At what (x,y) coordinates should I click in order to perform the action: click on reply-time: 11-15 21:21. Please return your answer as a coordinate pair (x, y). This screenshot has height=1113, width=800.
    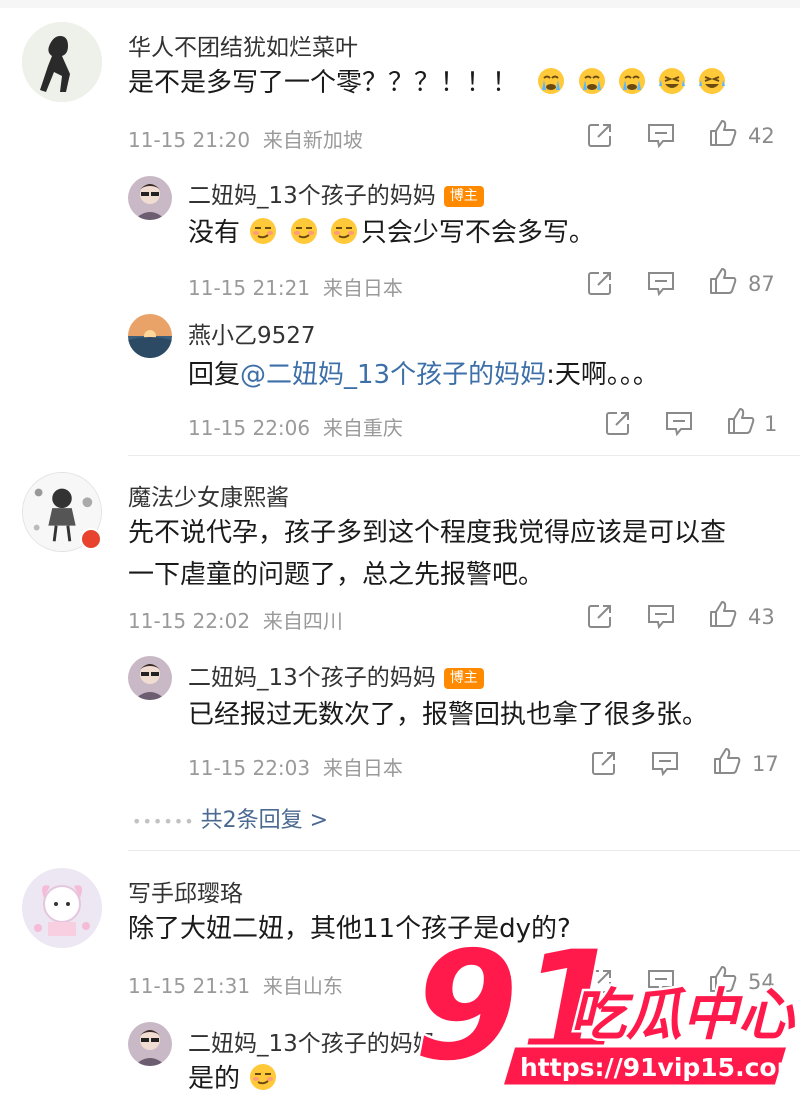
    Looking at the image, I should click on (249, 288).